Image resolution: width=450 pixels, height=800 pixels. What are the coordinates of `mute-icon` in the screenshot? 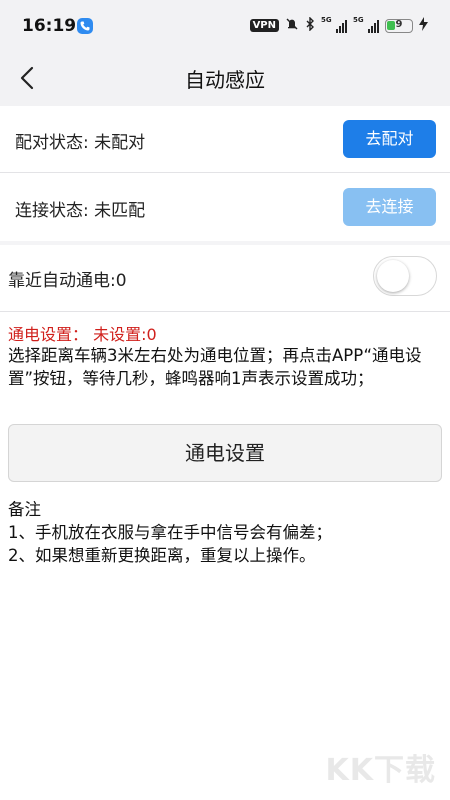 It's located at (292, 25).